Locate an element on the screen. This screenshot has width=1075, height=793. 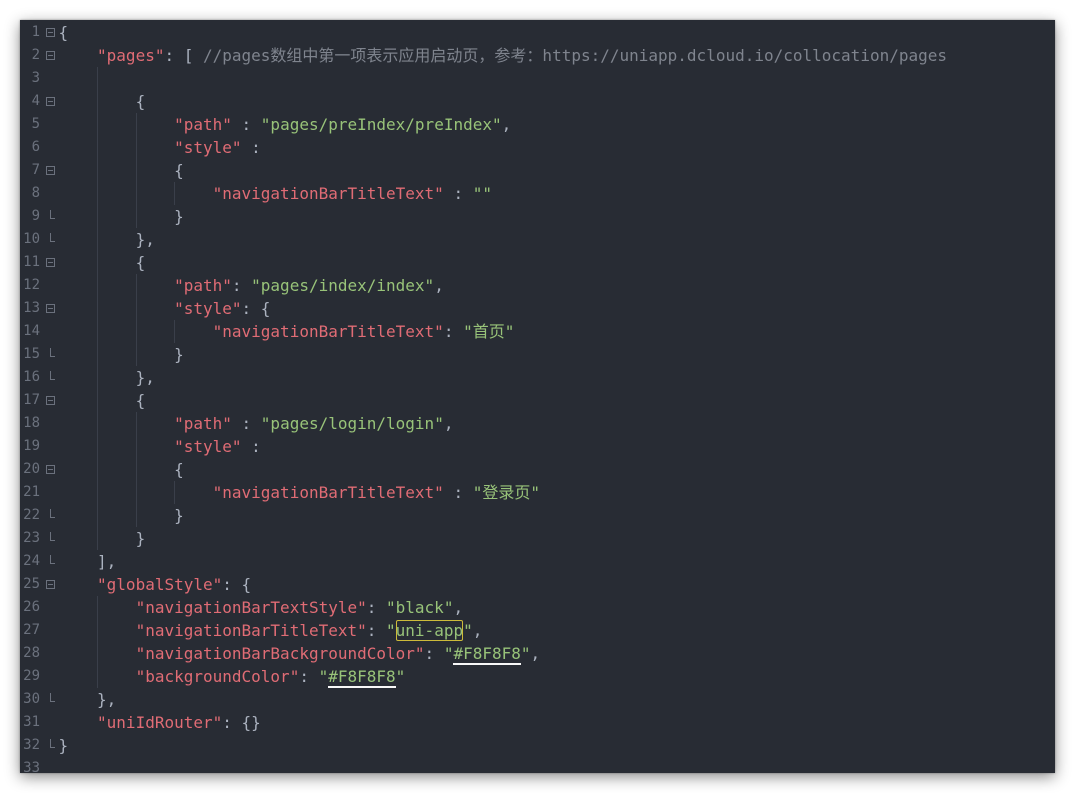
string-value: "pages/index/index" is located at coordinates (342, 285).